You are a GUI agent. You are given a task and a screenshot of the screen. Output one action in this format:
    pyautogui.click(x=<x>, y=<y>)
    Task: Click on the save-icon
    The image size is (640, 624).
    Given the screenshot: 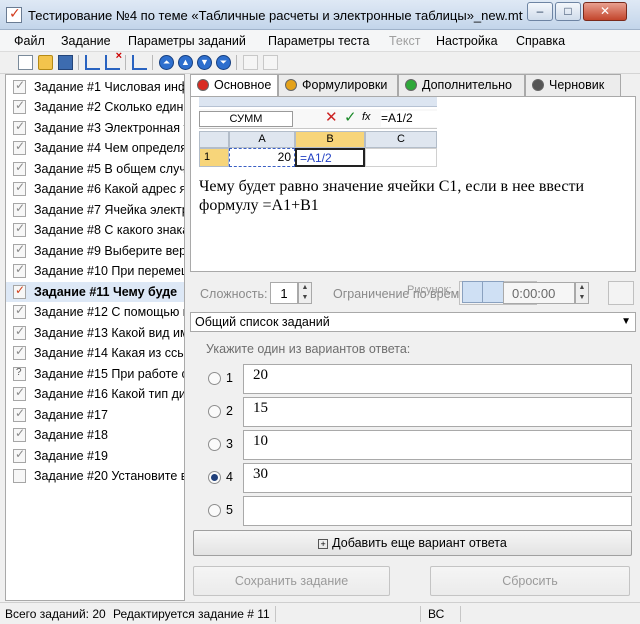 What is the action you would take?
    pyautogui.click(x=65, y=62)
    